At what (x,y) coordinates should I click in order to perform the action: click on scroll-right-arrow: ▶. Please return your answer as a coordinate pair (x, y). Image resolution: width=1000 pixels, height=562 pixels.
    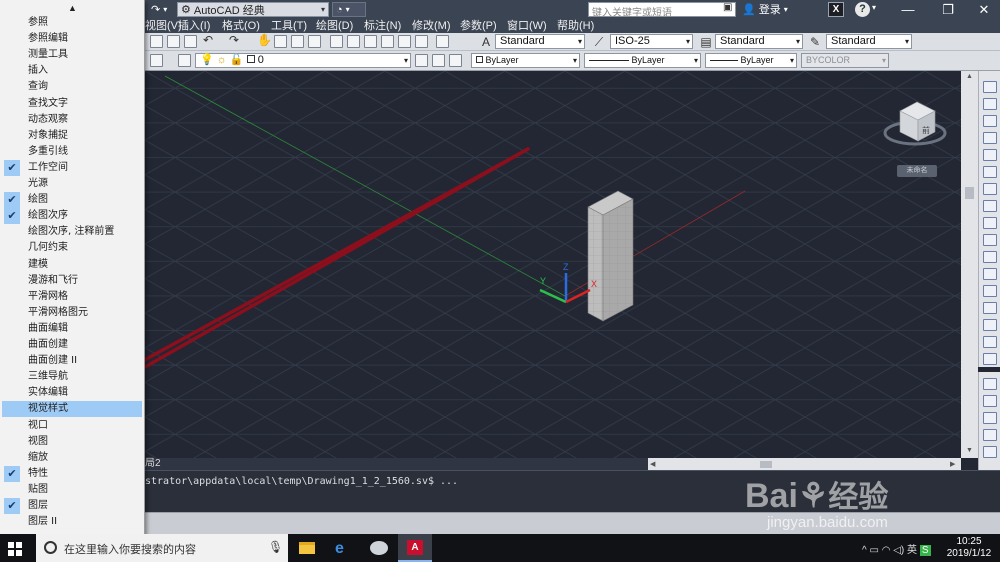
    Looking at the image, I should click on (952, 464).